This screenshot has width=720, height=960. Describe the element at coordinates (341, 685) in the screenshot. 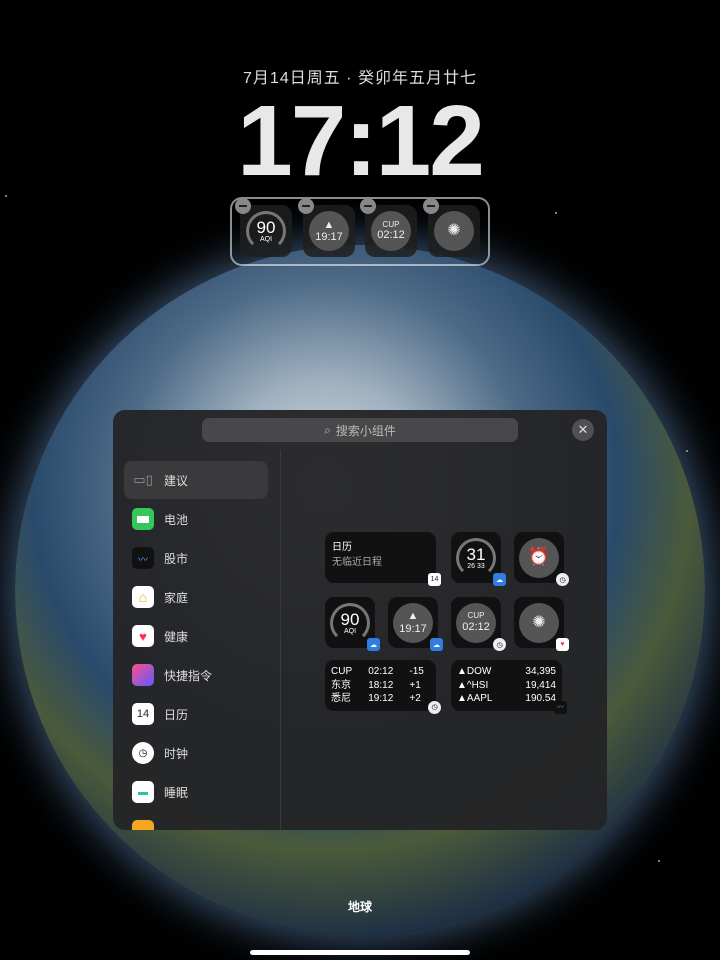

I see `city: 东京` at that location.